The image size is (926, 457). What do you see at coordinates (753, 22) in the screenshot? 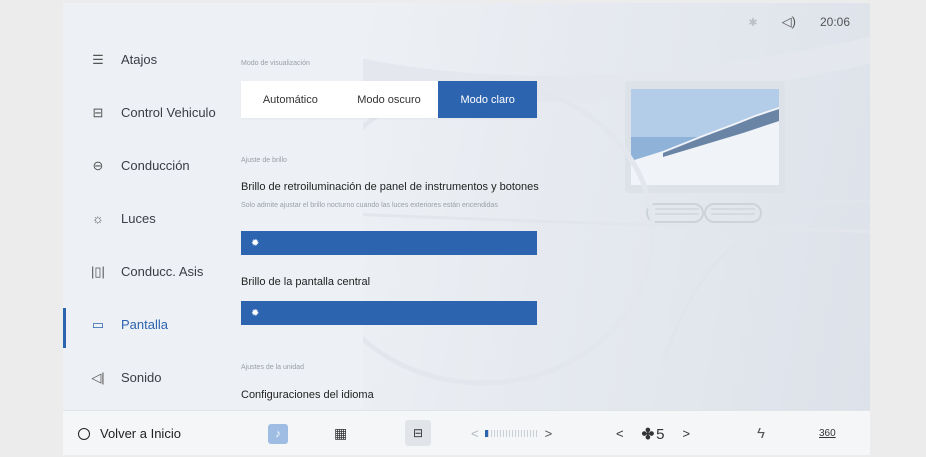
I see `bluetooth-icon: ✱` at bounding box center [753, 22].